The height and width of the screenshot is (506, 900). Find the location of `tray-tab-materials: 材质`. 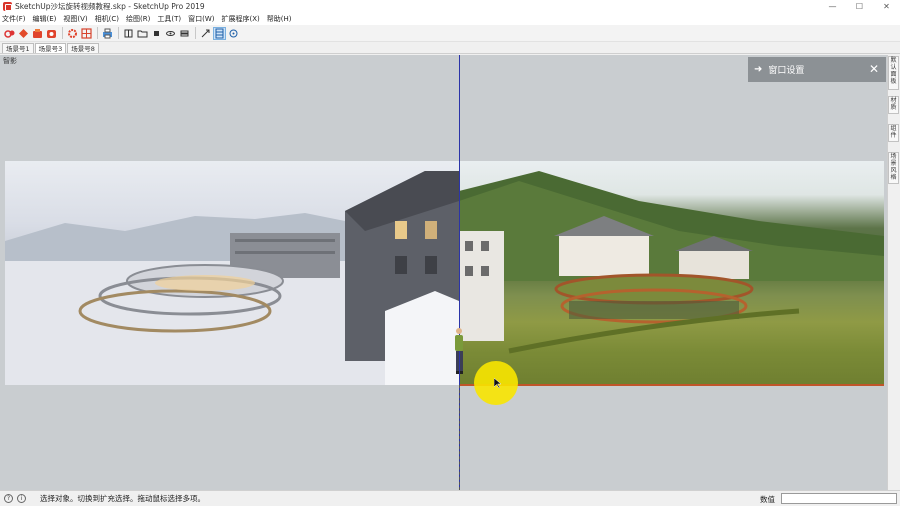

tray-tab-materials: 材质 is located at coordinates (893, 105).